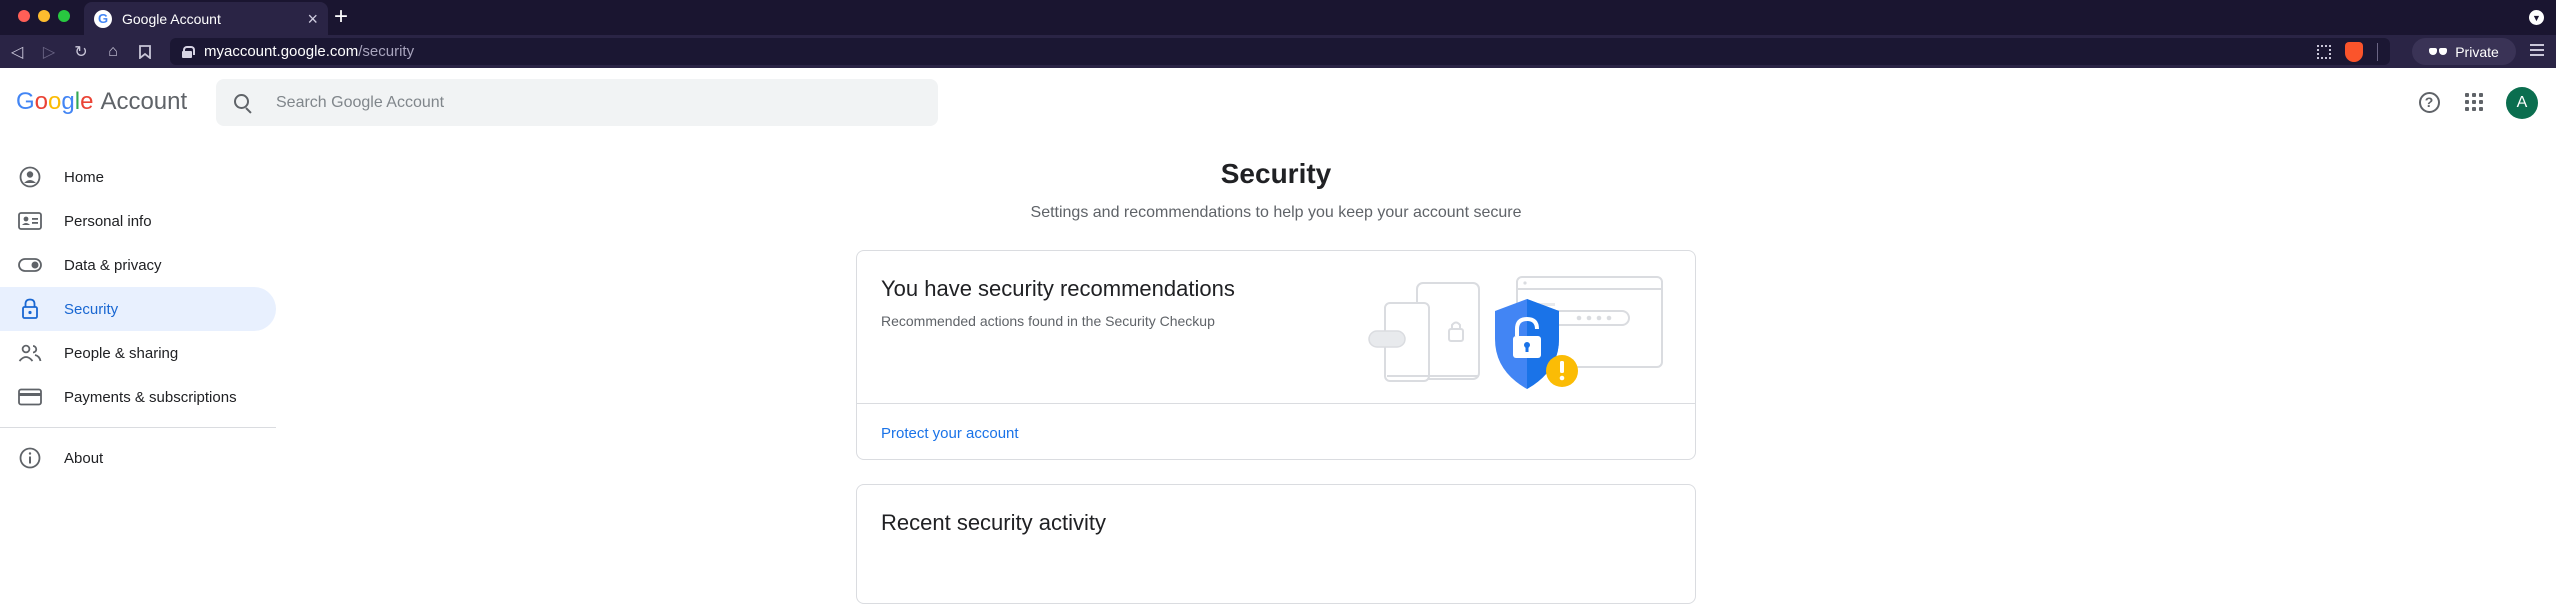 Image resolution: width=2556 pixels, height=604 pixels. I want to click on sidebar-item-about: About, so click(138, 458).